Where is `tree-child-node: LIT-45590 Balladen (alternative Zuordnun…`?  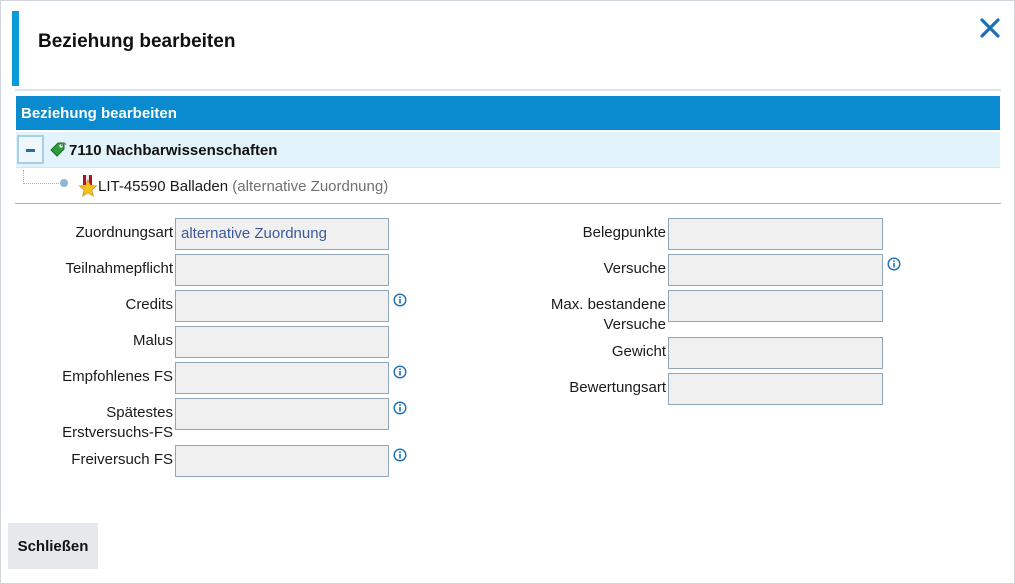 tree-child-node: LIT-45590 Balladen (alternative Zuordnun… is located at coordinates (508, 186).